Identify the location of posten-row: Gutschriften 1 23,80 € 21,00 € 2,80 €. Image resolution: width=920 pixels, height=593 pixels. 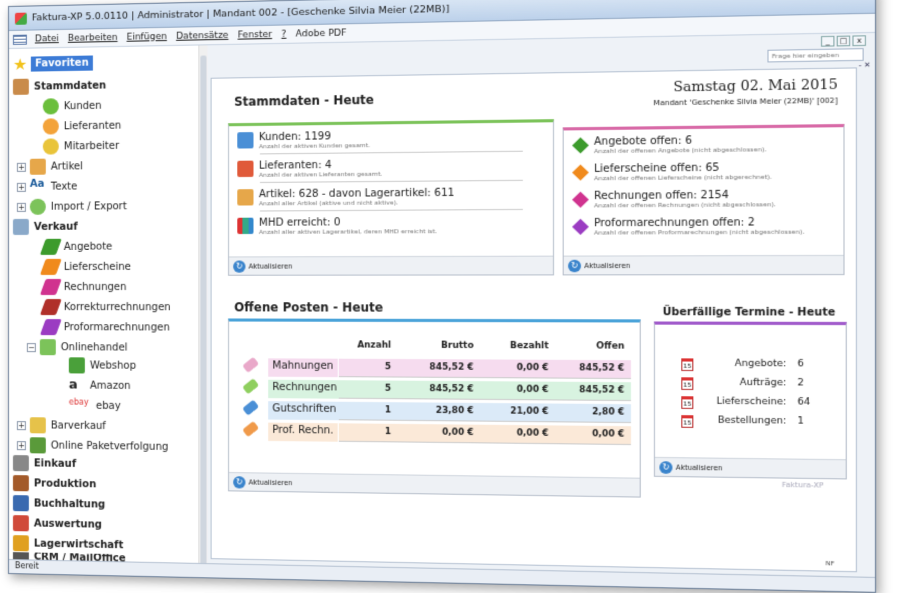
(437, 412).